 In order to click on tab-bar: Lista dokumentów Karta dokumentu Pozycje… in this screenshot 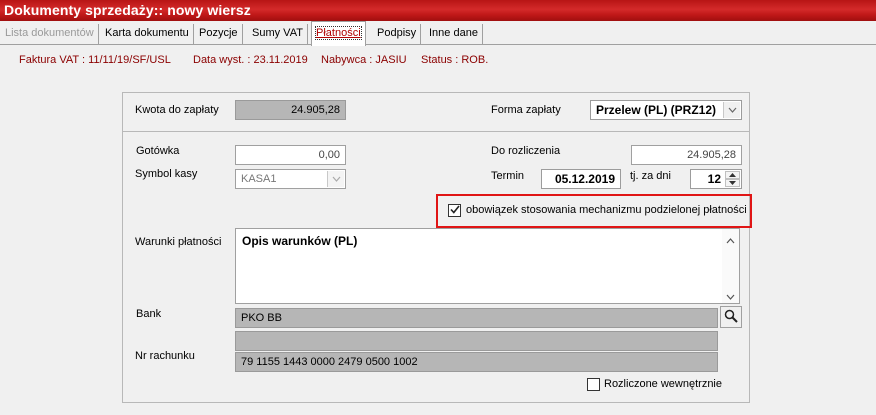, I will do `click(438, 33)`.